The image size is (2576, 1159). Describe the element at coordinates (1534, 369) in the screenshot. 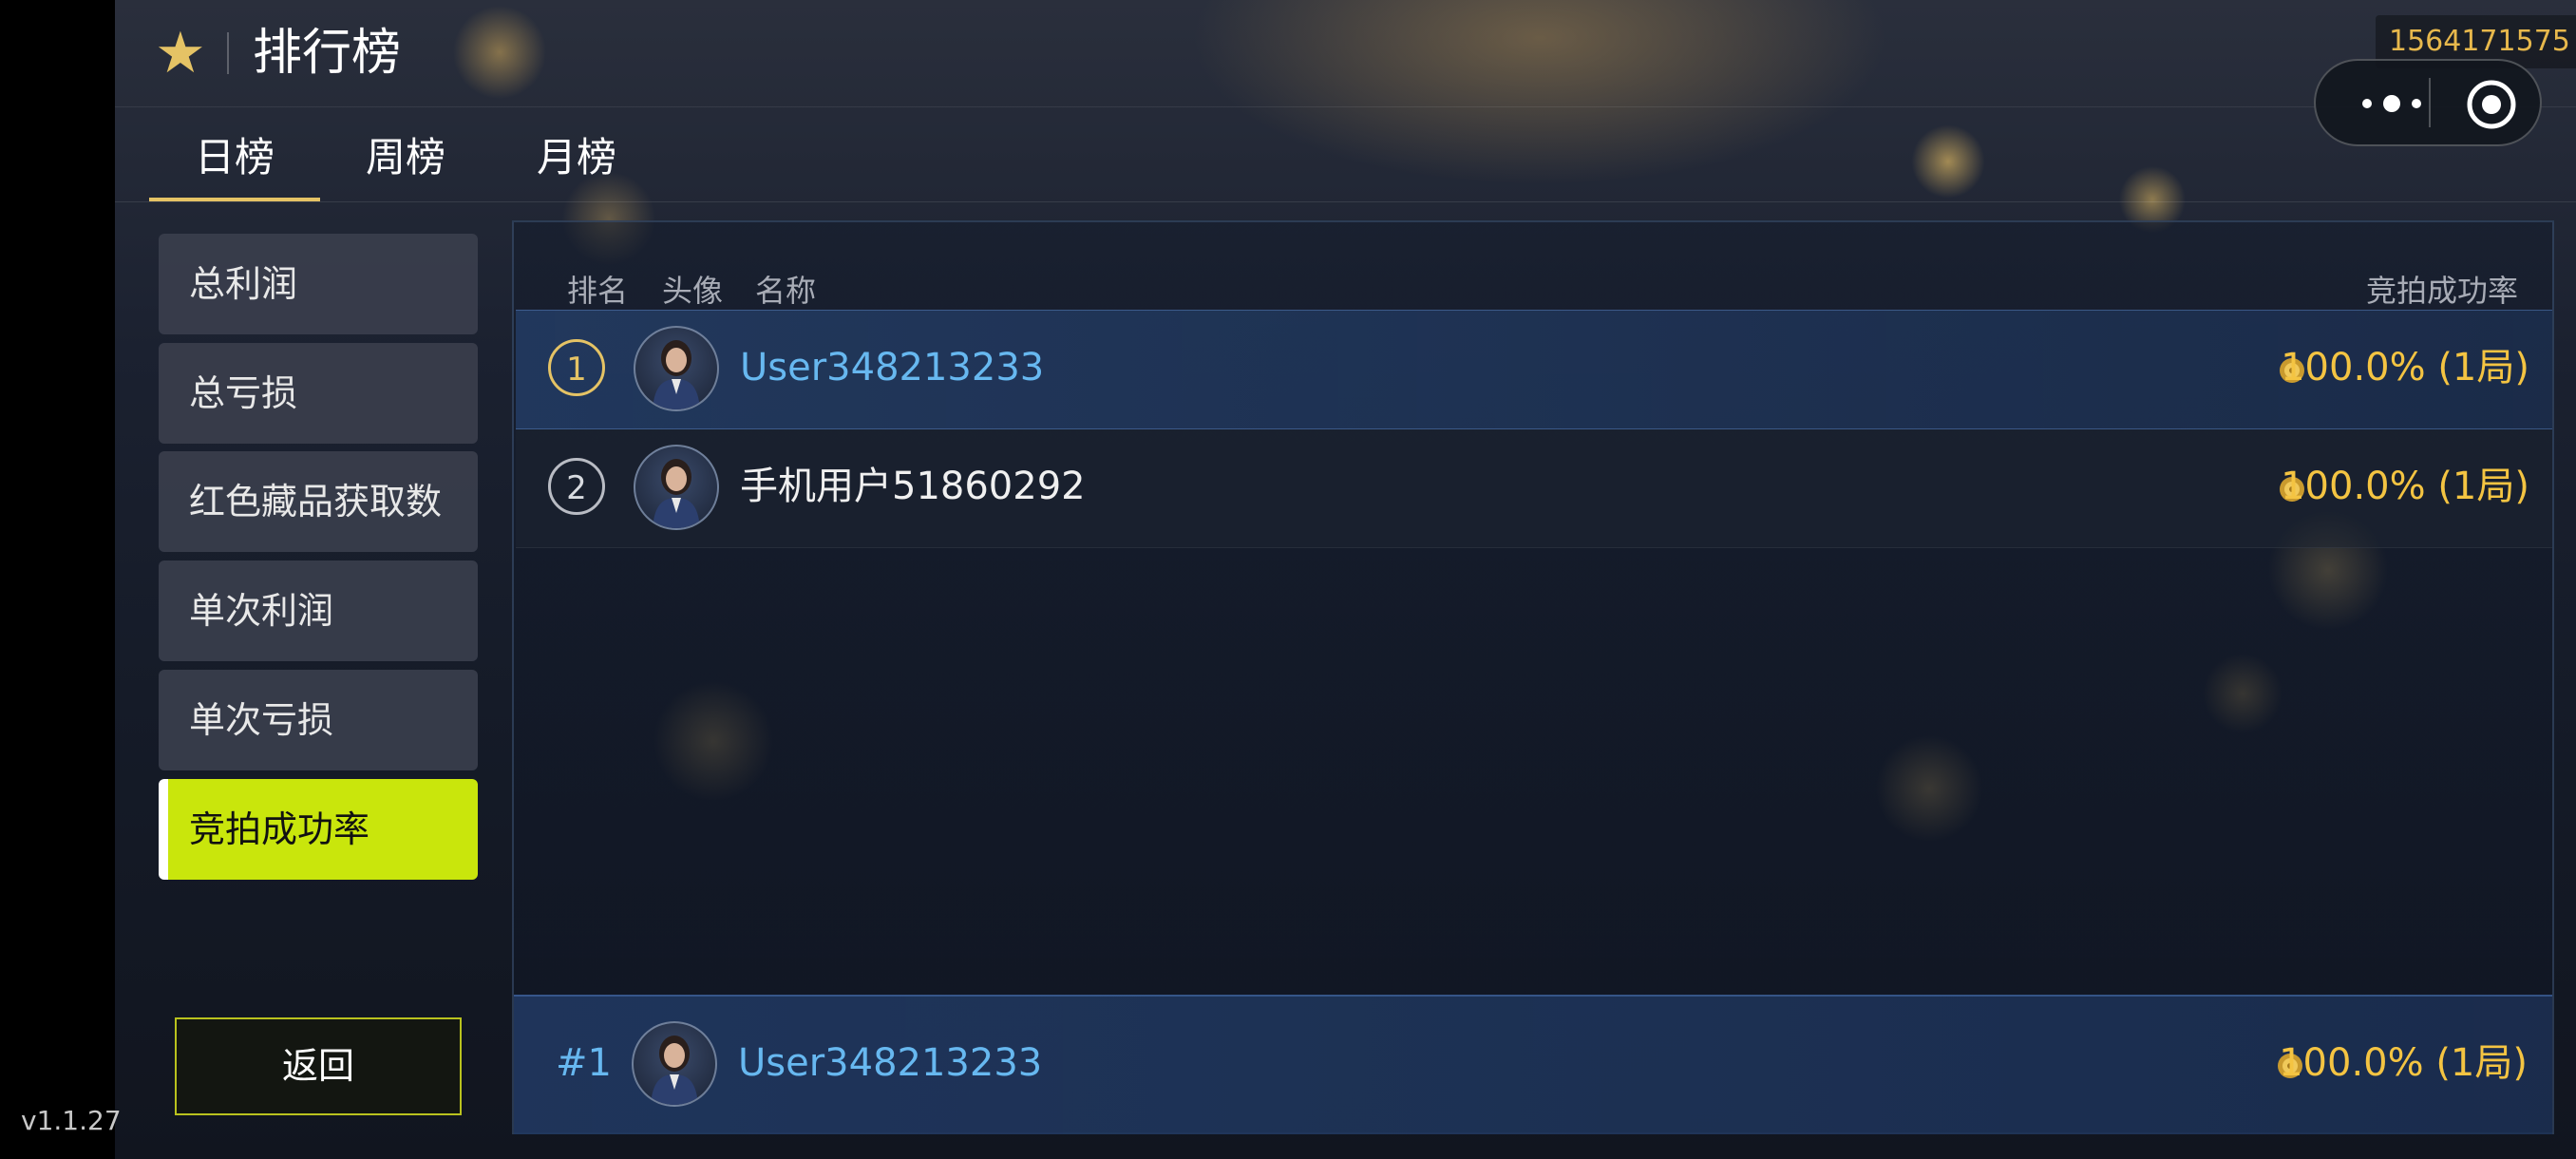

I see `table-row: 1 User348213233 100.0% (1局)` at that location.